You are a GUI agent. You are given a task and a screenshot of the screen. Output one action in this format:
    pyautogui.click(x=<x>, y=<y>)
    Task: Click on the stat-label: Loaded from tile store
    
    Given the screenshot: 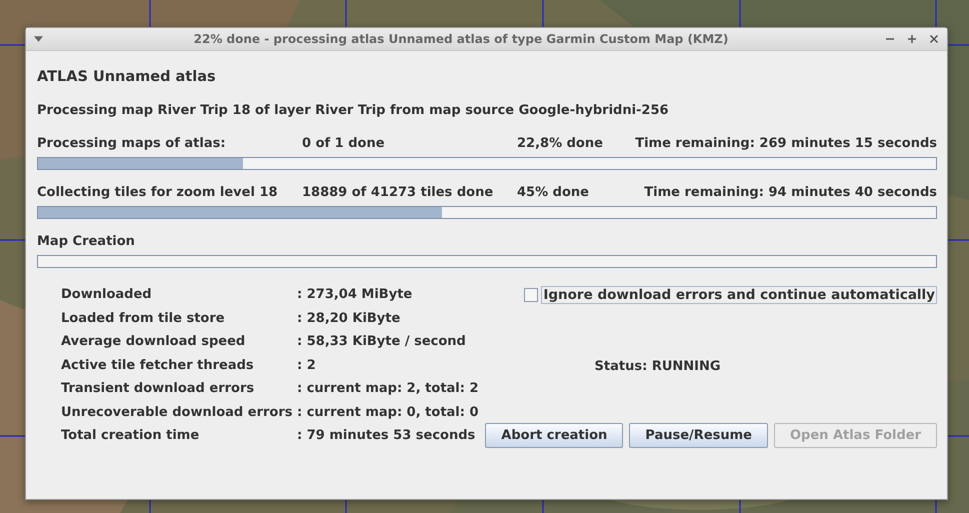 What is the action you would take?
    pyautogui.click(x=143, y=319)
    